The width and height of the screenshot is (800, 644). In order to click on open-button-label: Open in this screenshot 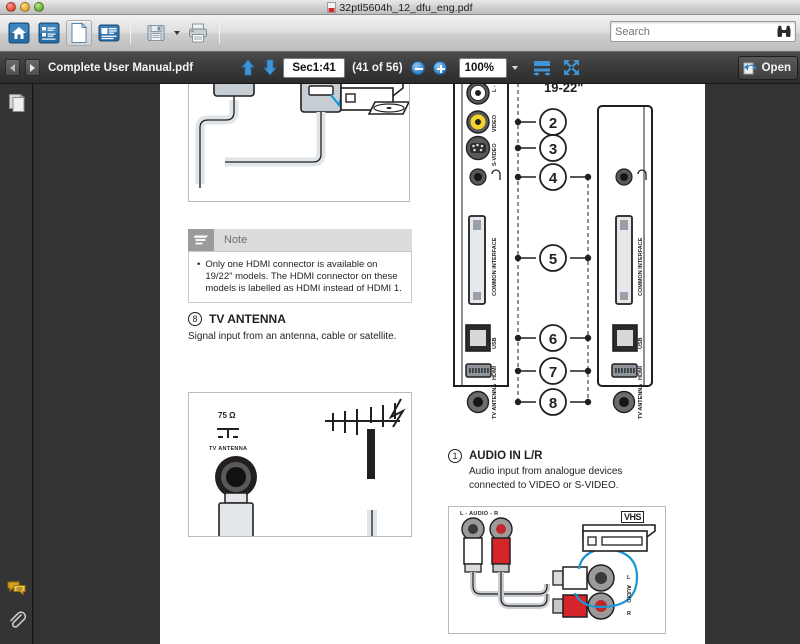, I will do `click(776, 68)`.